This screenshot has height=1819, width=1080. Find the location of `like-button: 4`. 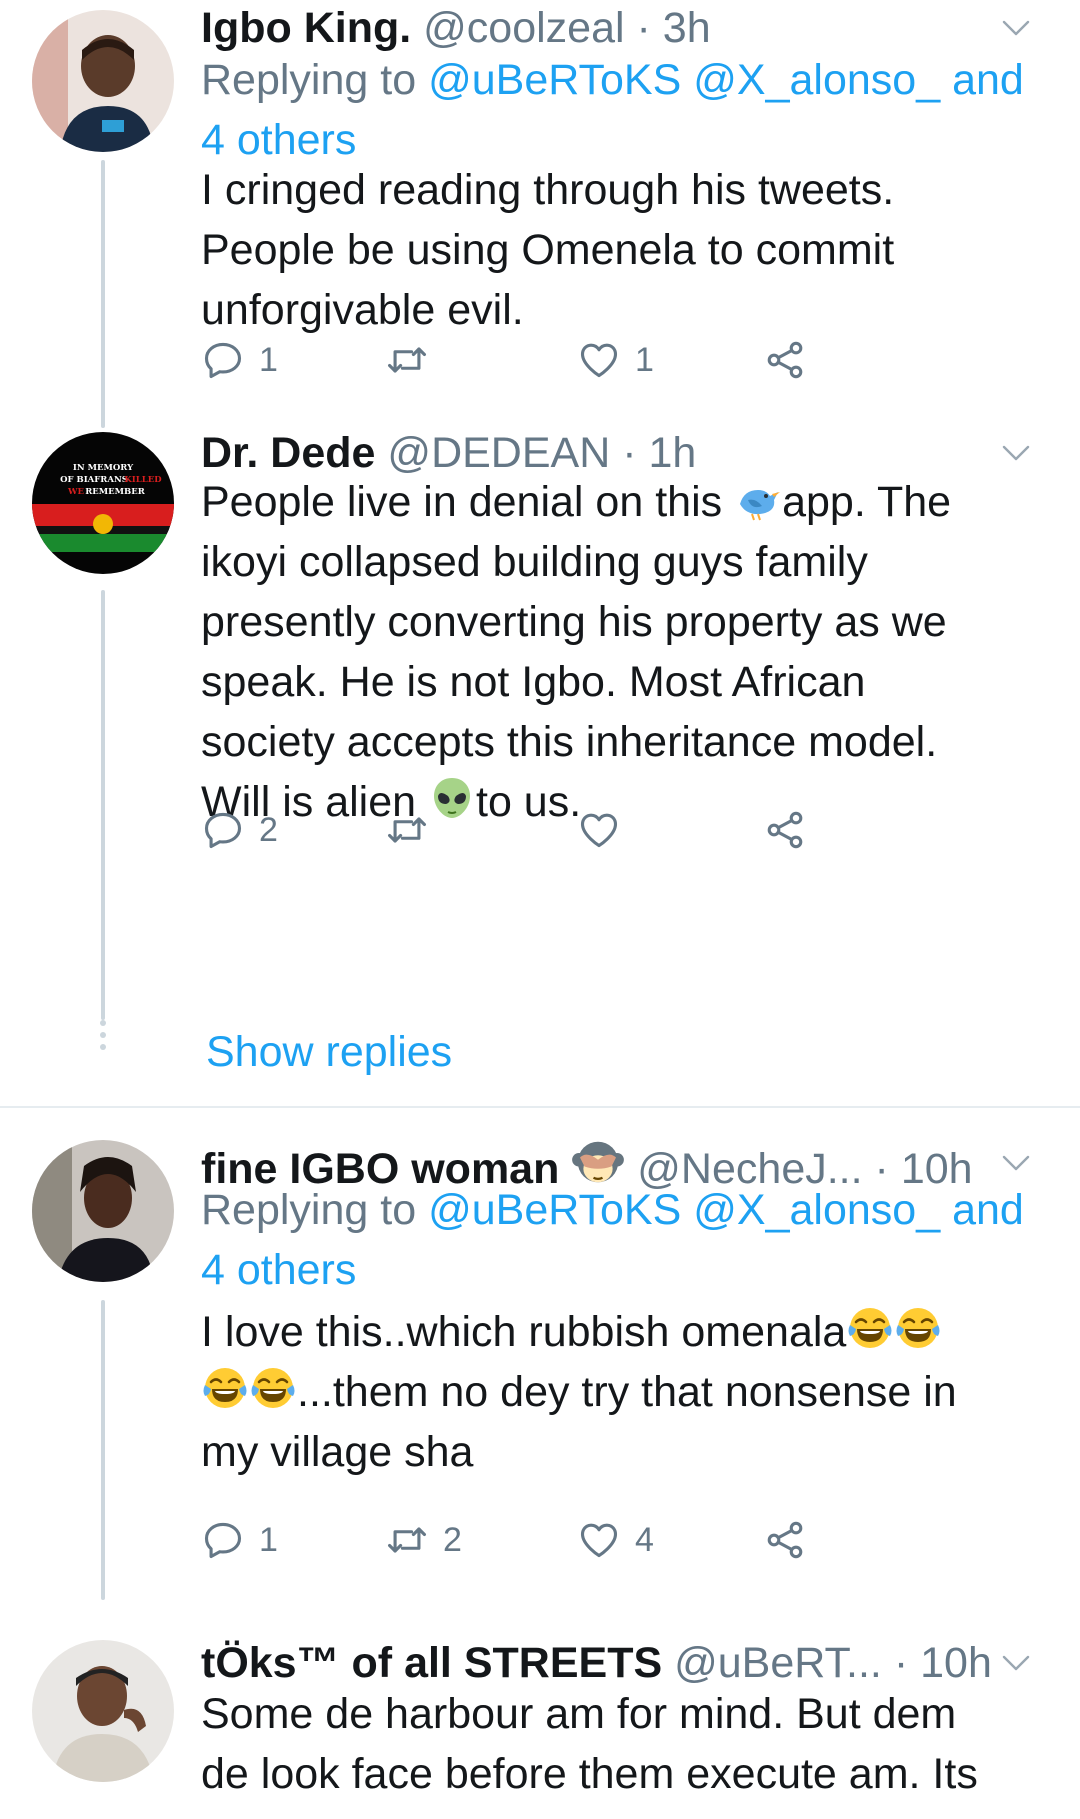

like-button: 4 is located at coordinates (615, 1540).